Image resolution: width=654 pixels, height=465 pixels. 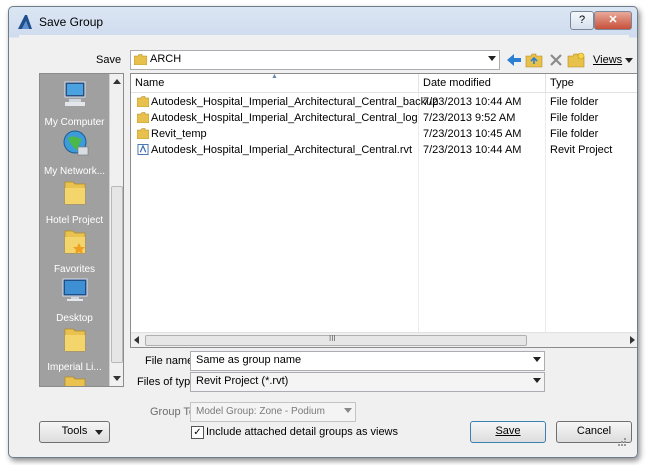 What do you see at coordinates (75, 143) in the screenshot?
I see `network-icon` at bounding box center [75, 143].